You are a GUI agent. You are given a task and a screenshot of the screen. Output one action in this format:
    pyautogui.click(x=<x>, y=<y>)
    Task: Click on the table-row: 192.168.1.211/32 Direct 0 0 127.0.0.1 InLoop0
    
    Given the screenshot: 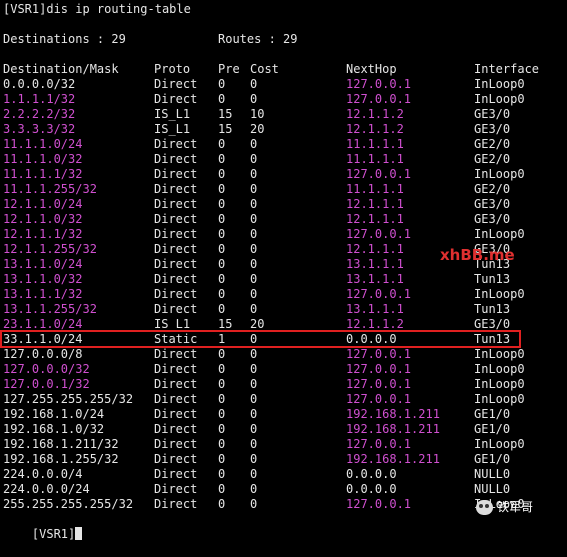 What is the action you would take?
    pyautogui.click(x=284, y=444)
    